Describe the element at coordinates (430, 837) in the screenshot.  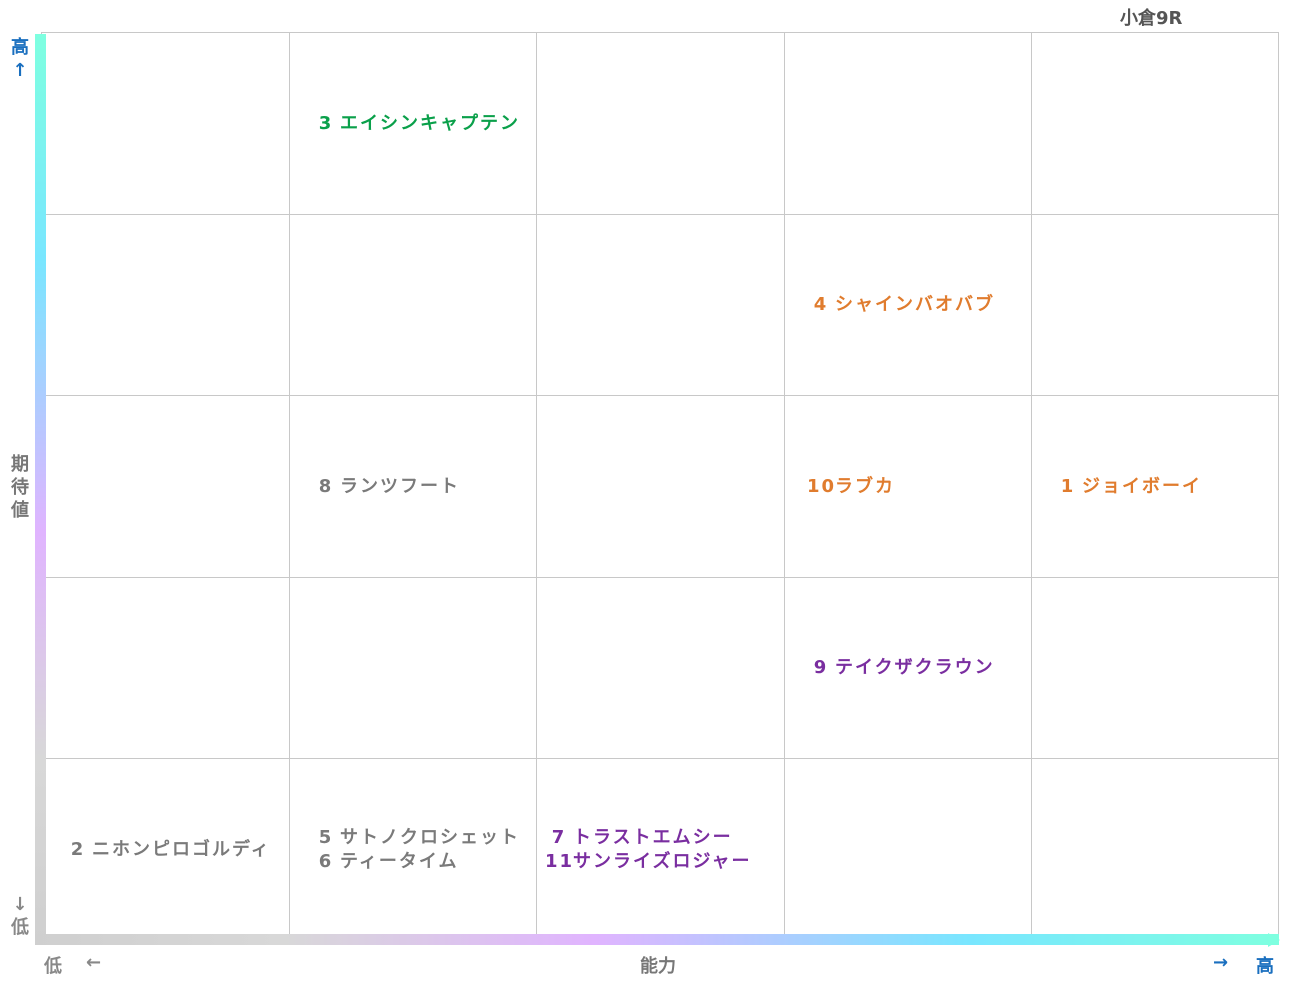
I see `horse-name: サトノクロシェット` at that location.